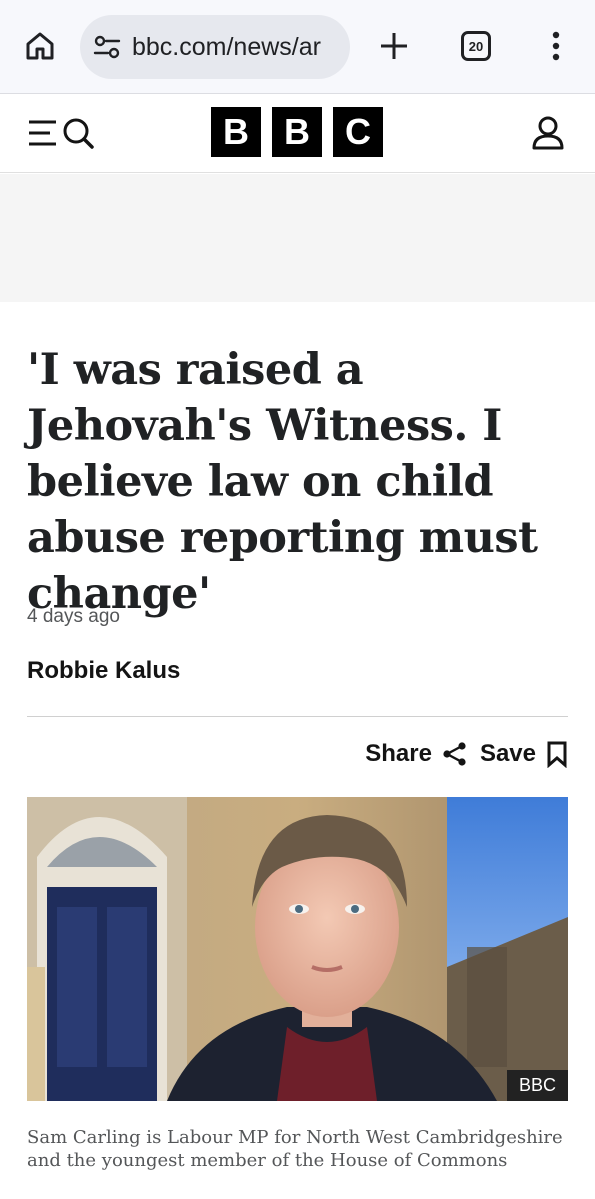 The image size is (595, 1199). I want to click on tab-switcher-button: 20, so click(476, 46).